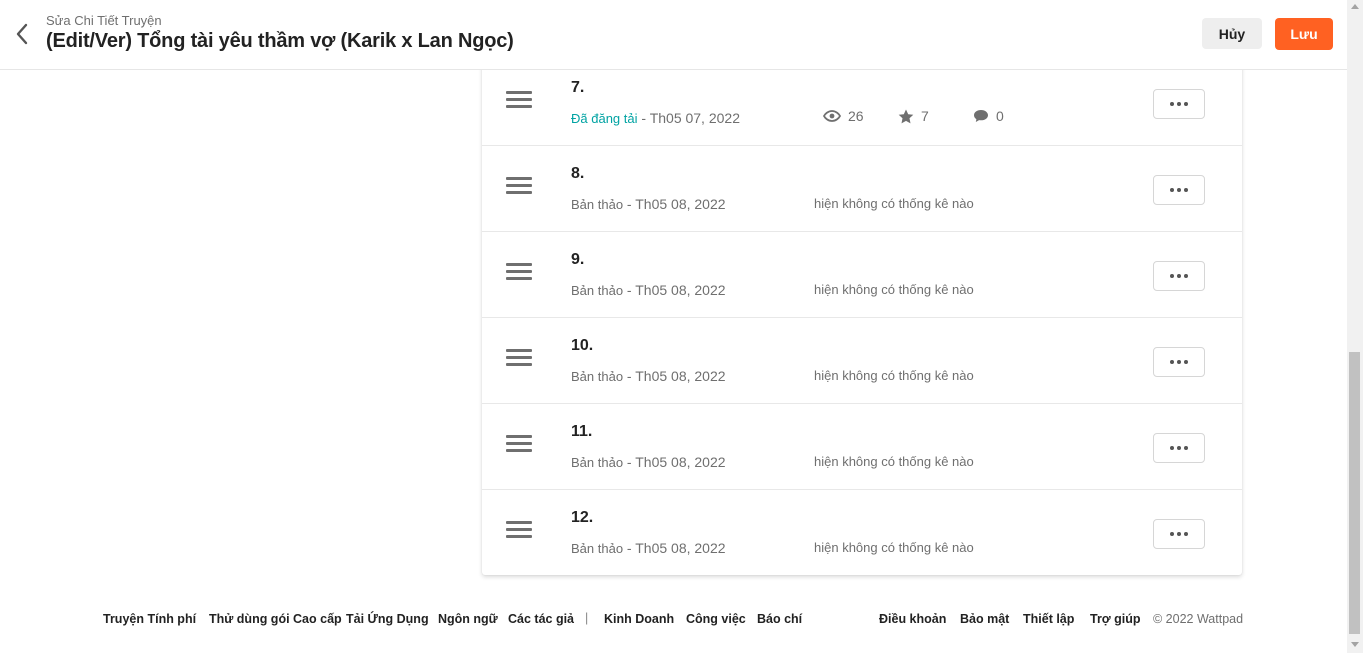 The height and width of the screenshot is (653, 1363). Describe the element at coordinates (275, 619) in the screenshot. I see `footer-link-premium-trial: Thử dùng gói Cao cấp` at that location.